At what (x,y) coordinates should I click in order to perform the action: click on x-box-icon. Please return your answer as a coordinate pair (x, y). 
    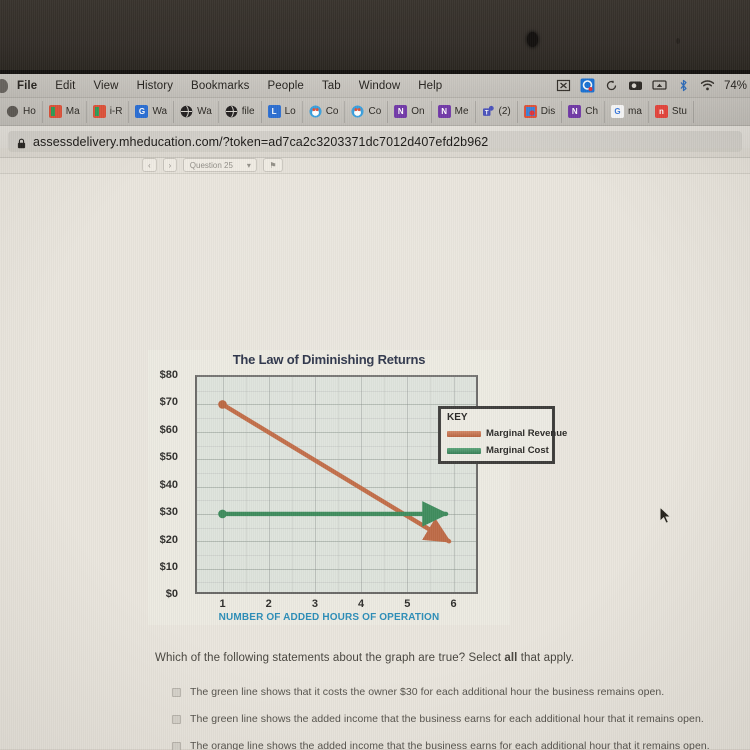
    Looking at the image, I should click on (563, 85).